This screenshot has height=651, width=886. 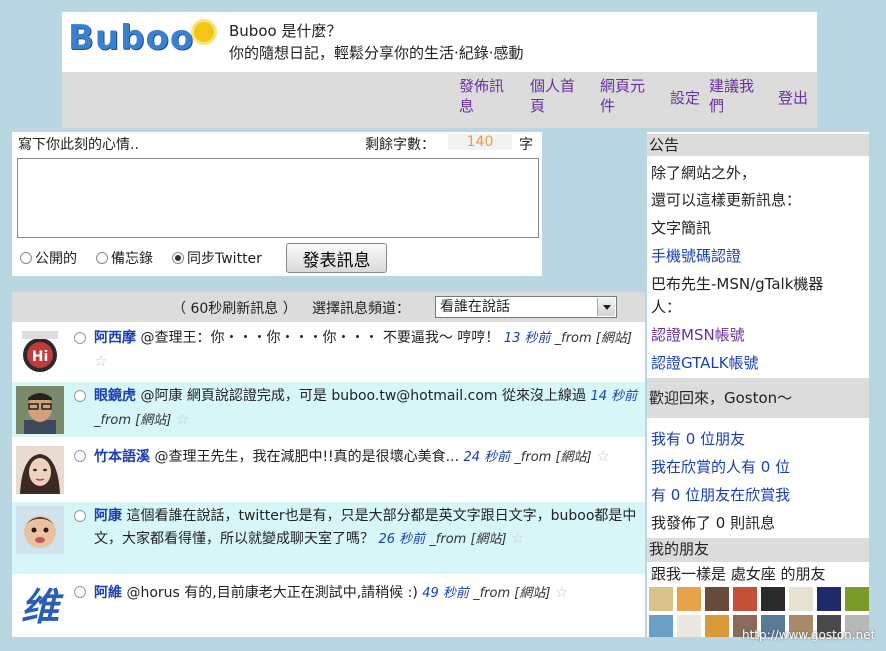 I want to click on same-sign-heading: 跟我一樣是 處女座 的朋友, so click(x=738, y=574).